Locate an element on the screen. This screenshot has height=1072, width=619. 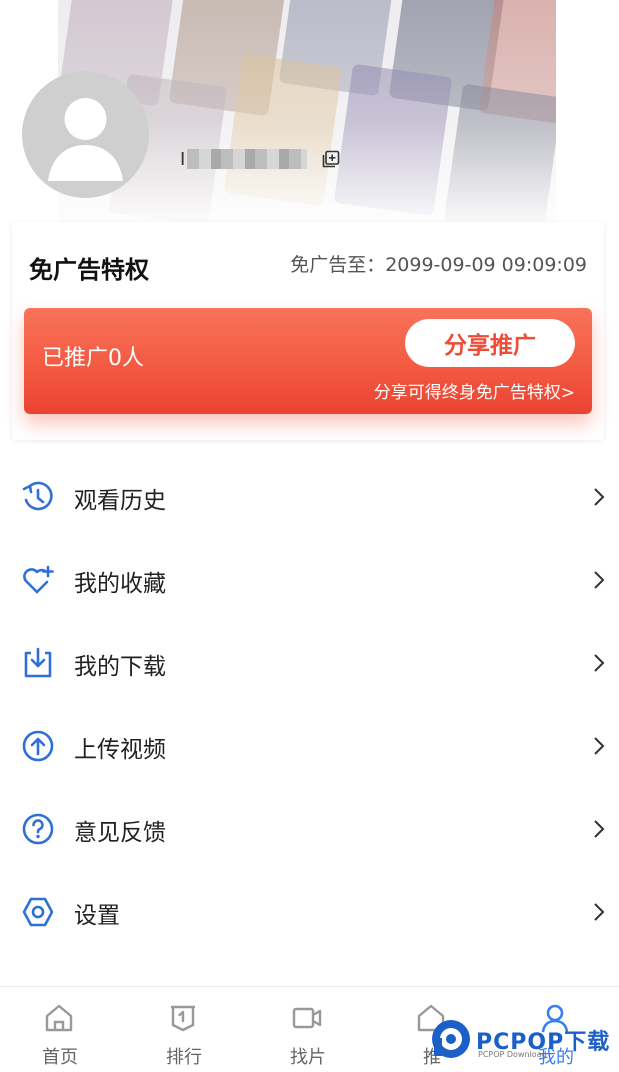
username: I is located at coordinates (244, 159).